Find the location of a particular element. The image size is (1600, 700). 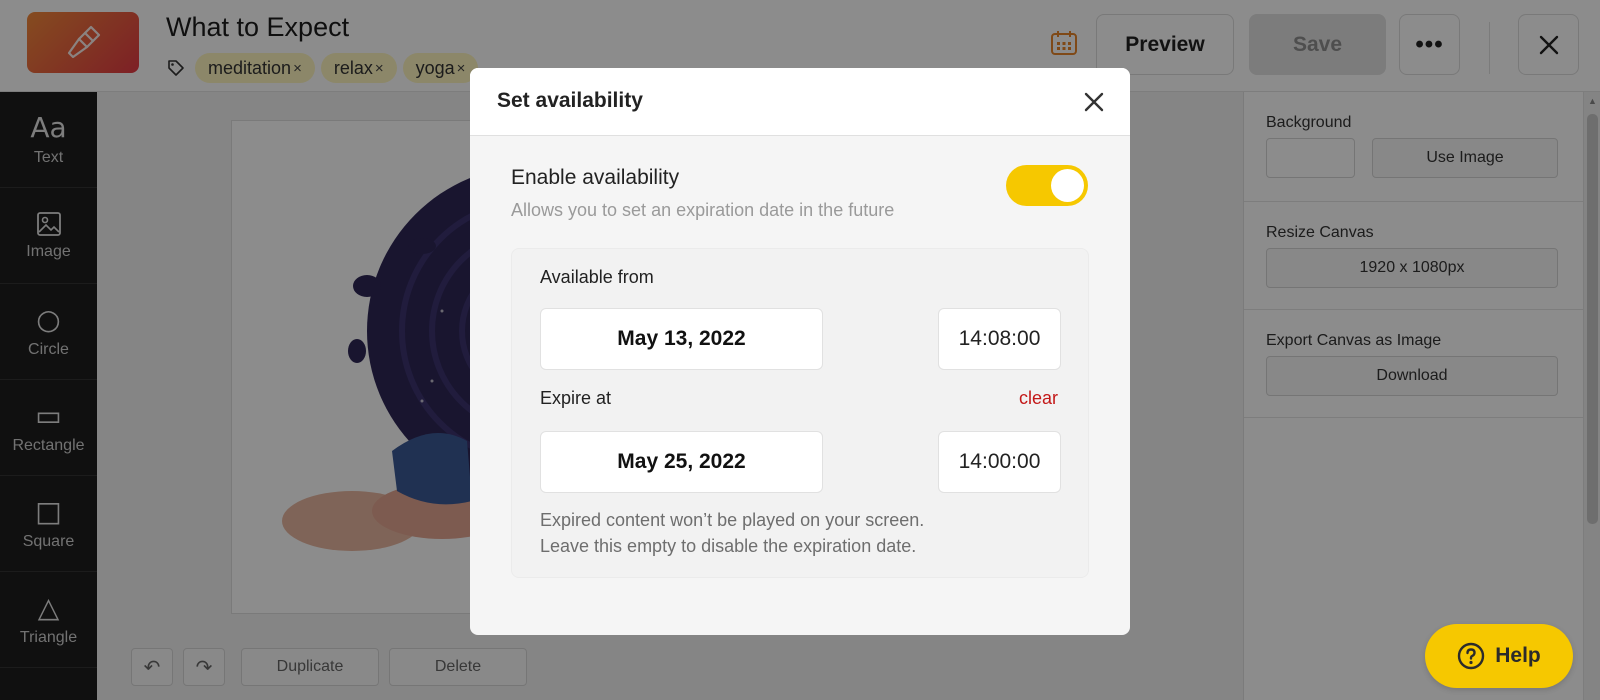

enable-availability-toggle is located at coordinates (1047, 185).